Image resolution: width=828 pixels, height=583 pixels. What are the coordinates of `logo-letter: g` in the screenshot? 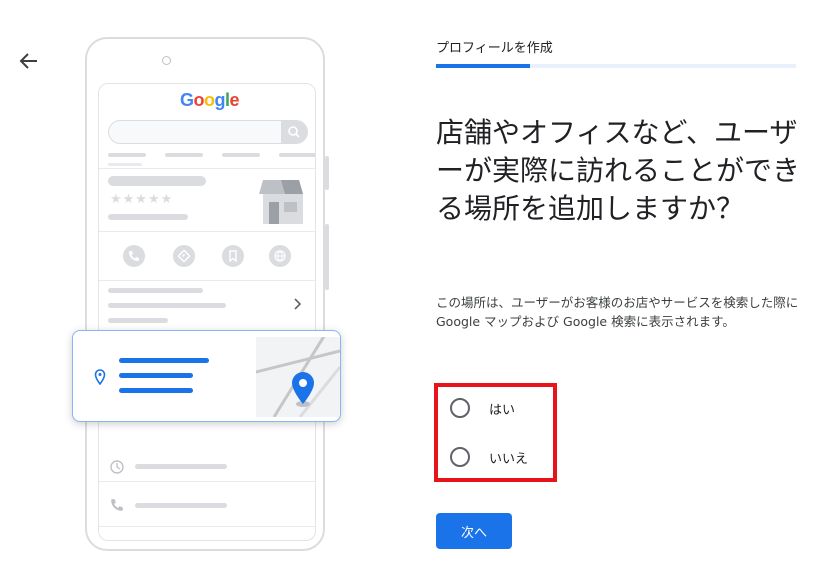 It's located at (220, 100).